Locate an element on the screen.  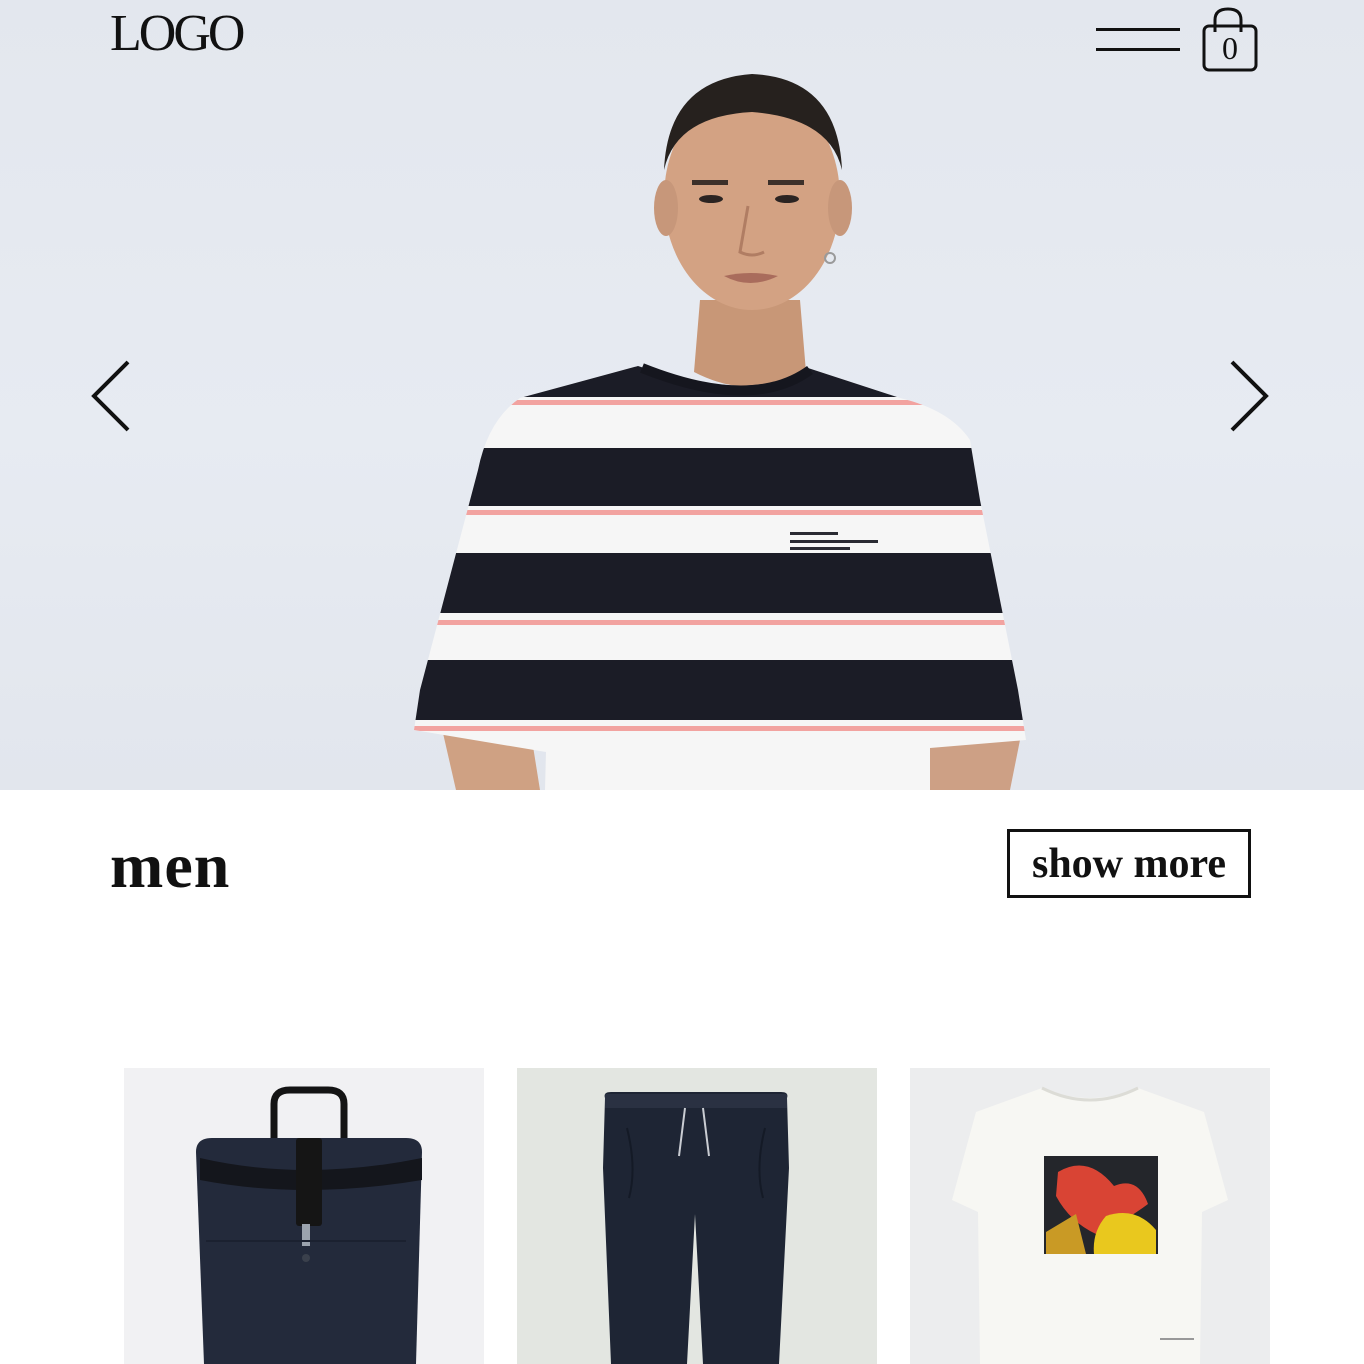
shopping-cart-button: 0 is located at coordinates (1230, 40).